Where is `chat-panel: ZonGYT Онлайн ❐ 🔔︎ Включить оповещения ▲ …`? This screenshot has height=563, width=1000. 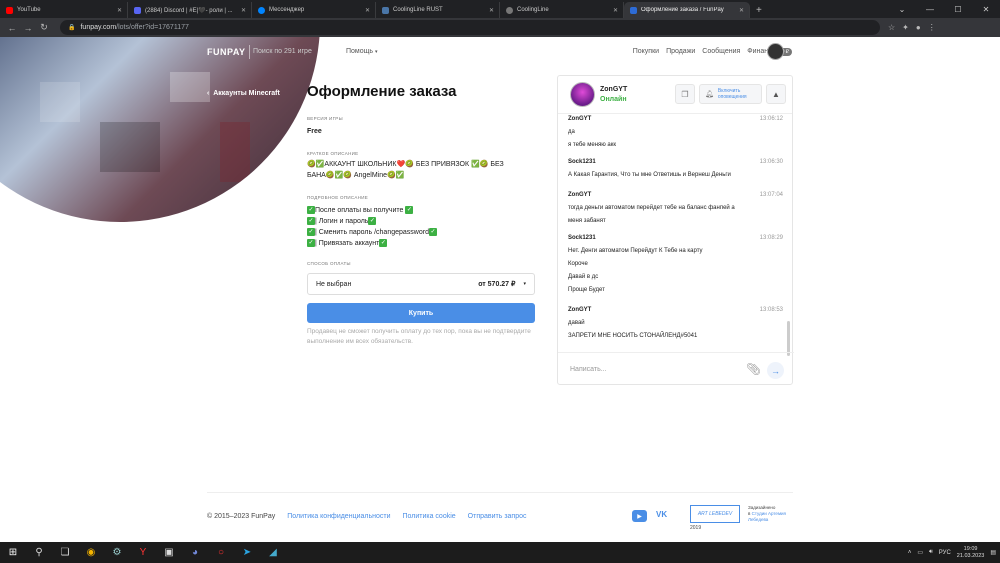
chat-panel: ZonGYT Онлайн ❐ 🔔︎ Включить оповещения ▲ … is located at coordinates (675, 230).